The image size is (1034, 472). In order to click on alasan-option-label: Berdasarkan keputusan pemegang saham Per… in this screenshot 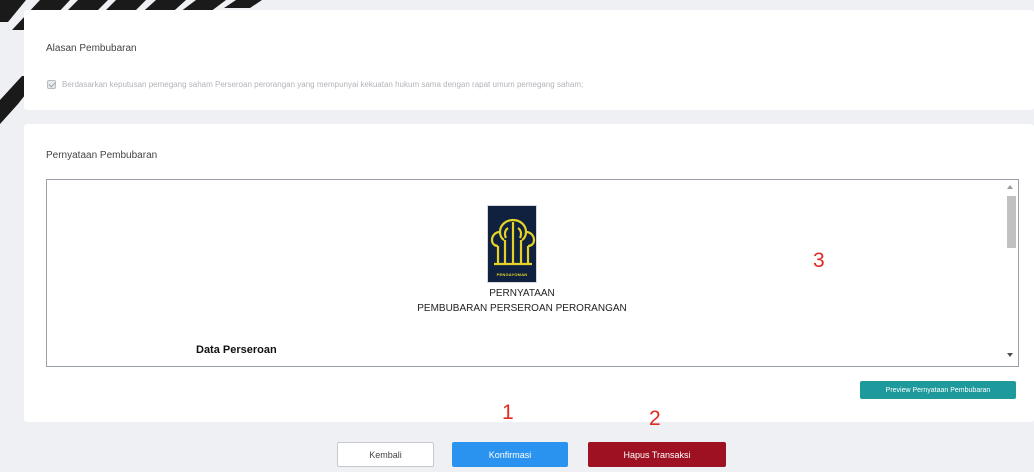, I will do `click(322, 84)`.